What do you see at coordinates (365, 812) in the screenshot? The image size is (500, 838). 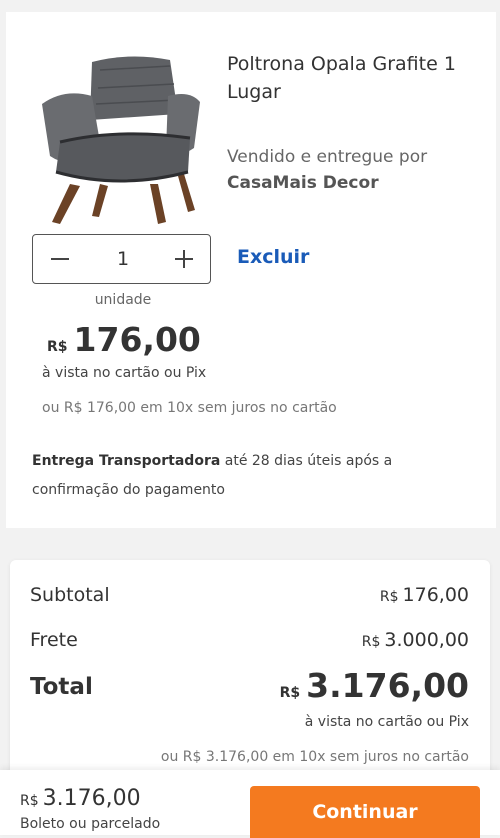 I see `continue-button: Continuar` at bounding box center [365, 812].